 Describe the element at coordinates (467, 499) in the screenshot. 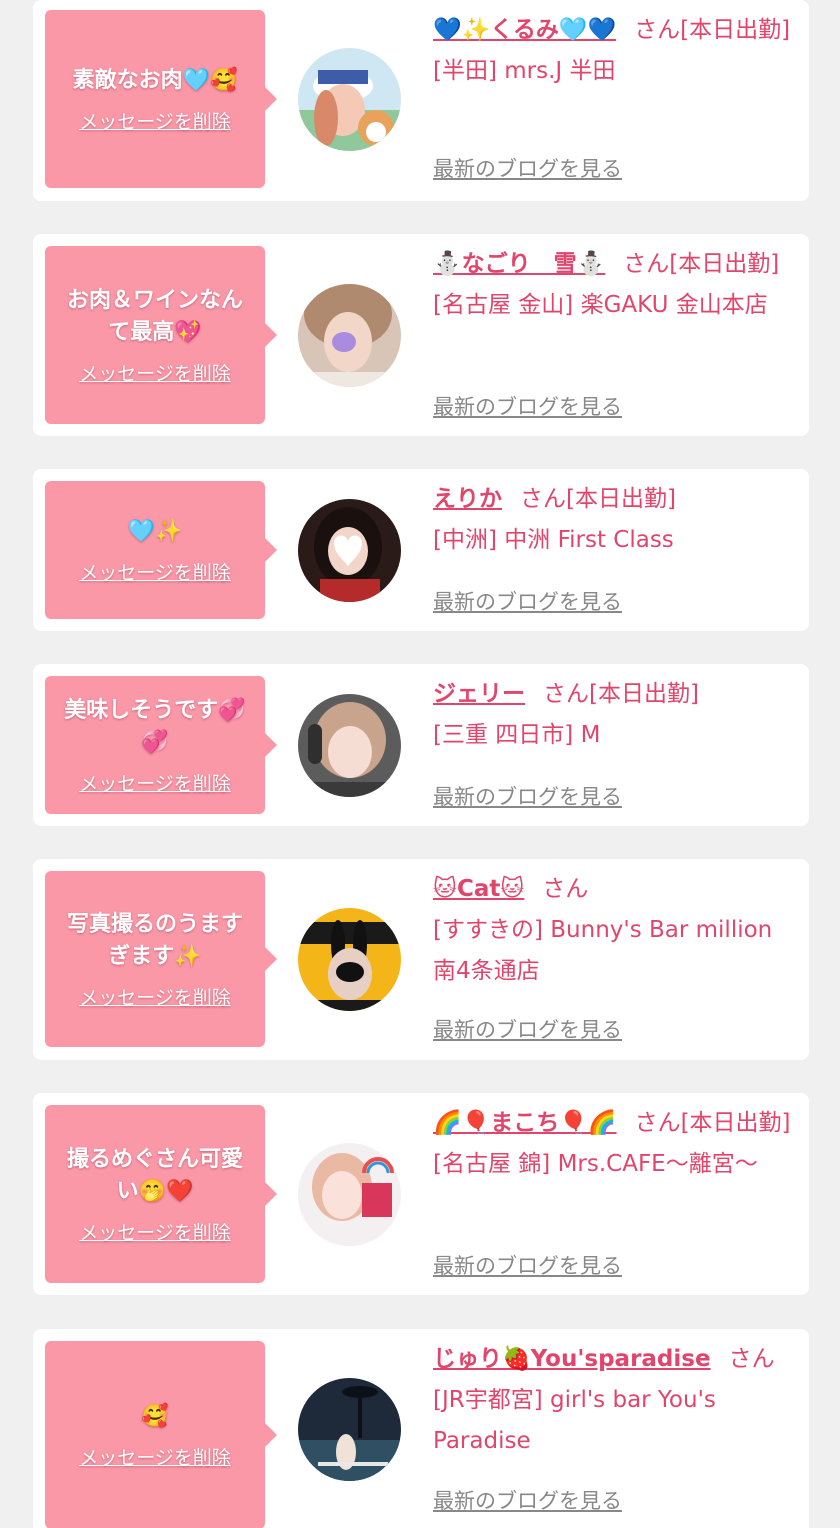

I see `cast-name-link: えりか` at that location.